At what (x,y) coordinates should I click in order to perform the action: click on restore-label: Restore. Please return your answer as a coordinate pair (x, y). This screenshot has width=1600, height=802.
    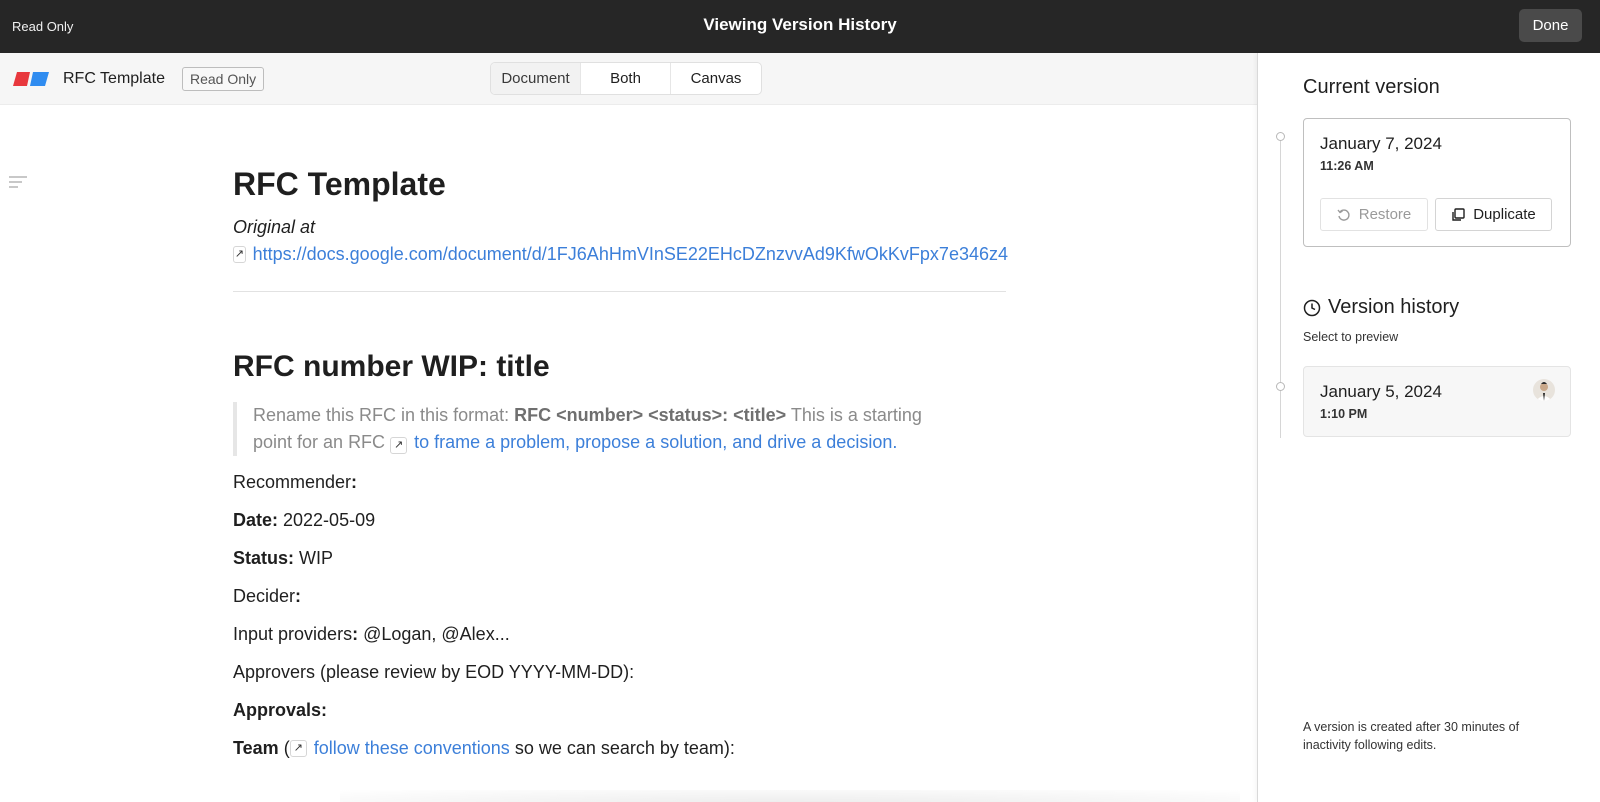
    Looking at the image, I should click on (1385, 214).